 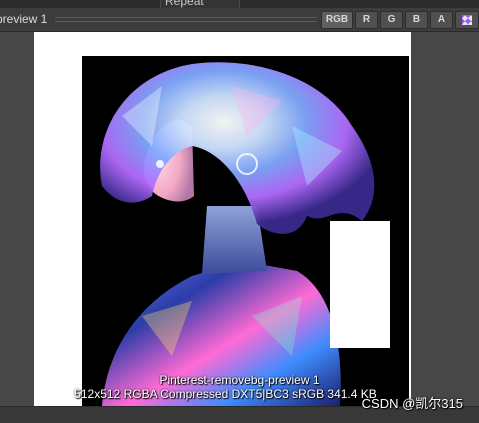 What do you see at coordinates (184, 4) in the screenshot?
I see `repeat-label: Repeat` at bounding box center [184, 4].